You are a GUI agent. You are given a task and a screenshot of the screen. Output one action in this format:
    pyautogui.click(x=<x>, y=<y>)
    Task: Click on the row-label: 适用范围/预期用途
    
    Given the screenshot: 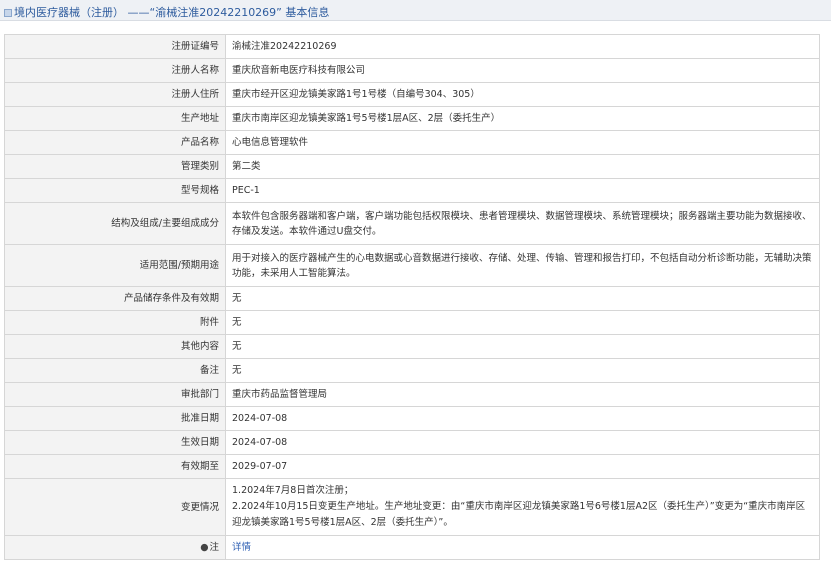 What is the action you would take?
    pyautogui.click(x=115, y=265)
    